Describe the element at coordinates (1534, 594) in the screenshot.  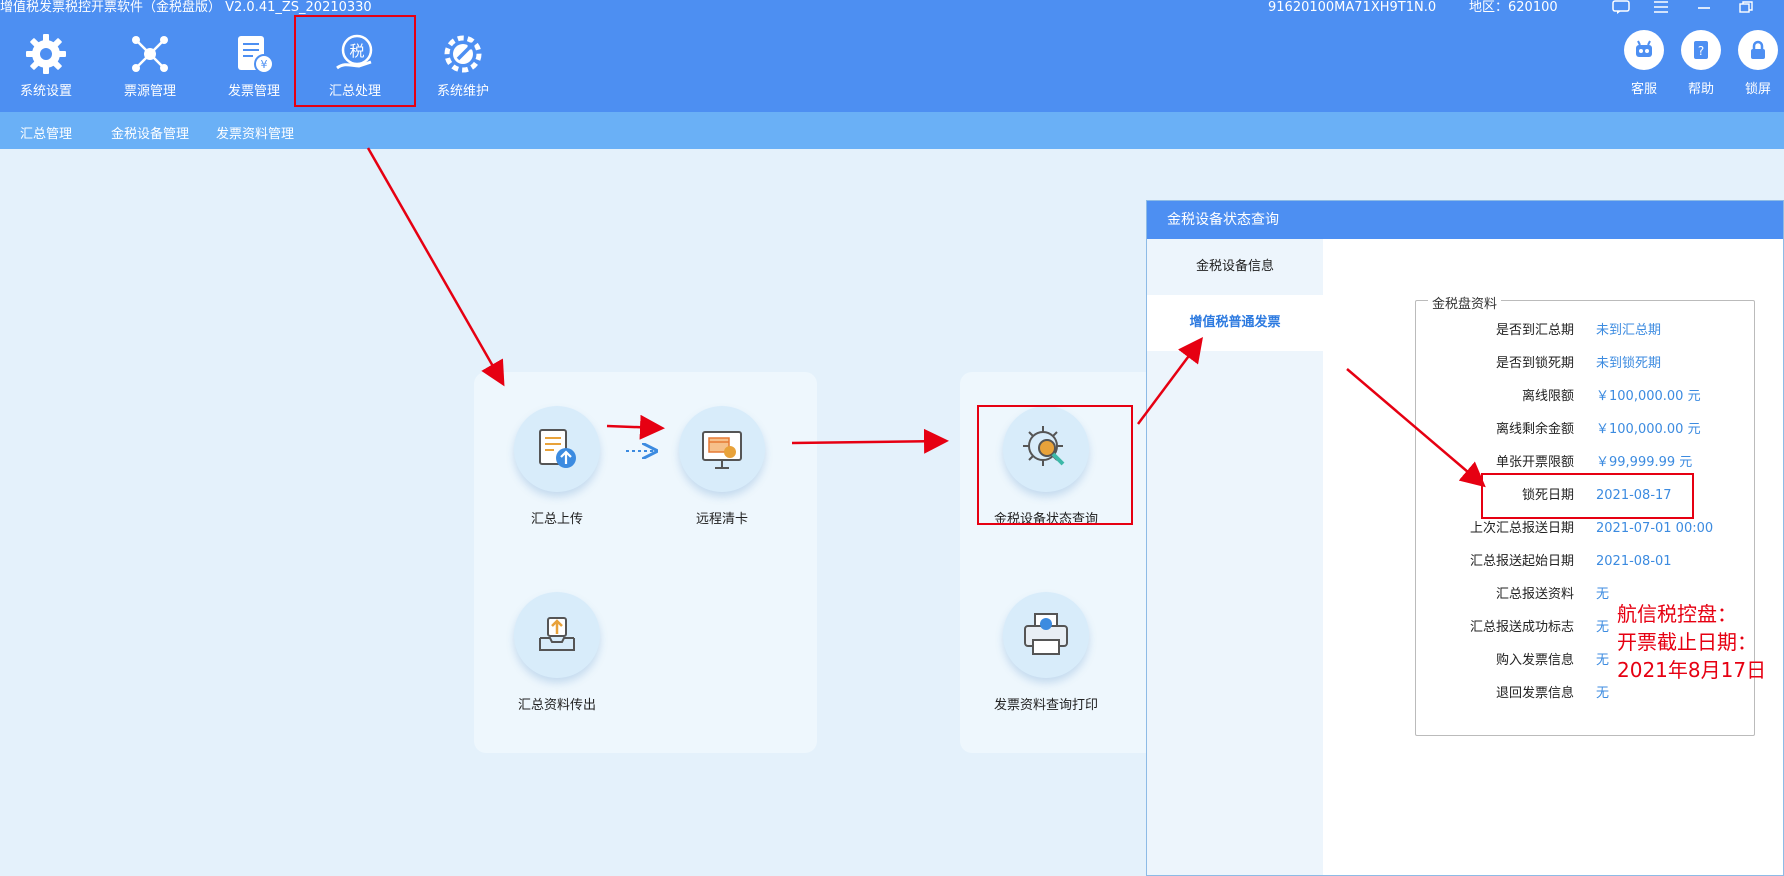
I see `row-key: 汇总报送资料` at that location.